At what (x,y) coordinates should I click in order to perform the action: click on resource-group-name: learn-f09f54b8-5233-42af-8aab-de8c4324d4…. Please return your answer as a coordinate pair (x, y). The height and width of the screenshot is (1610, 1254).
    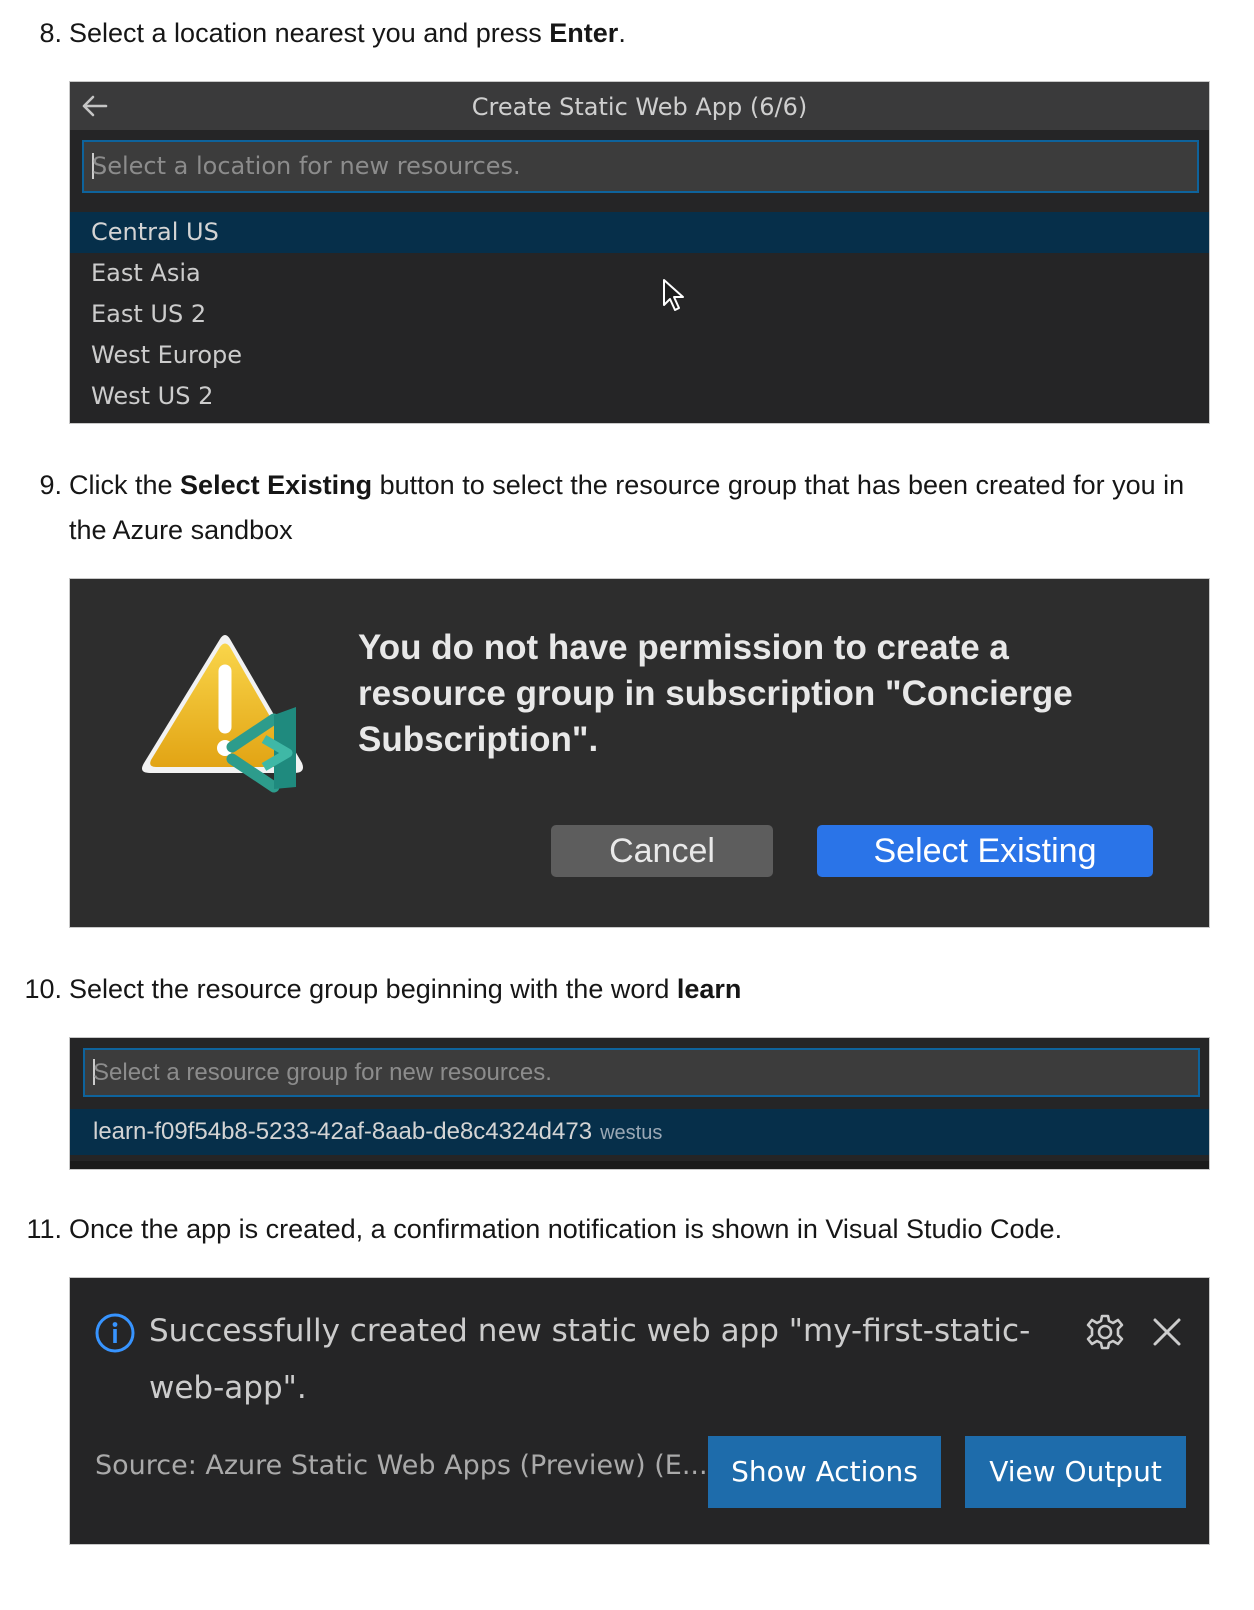
    Looking at the image, I should click on (343, 1131).